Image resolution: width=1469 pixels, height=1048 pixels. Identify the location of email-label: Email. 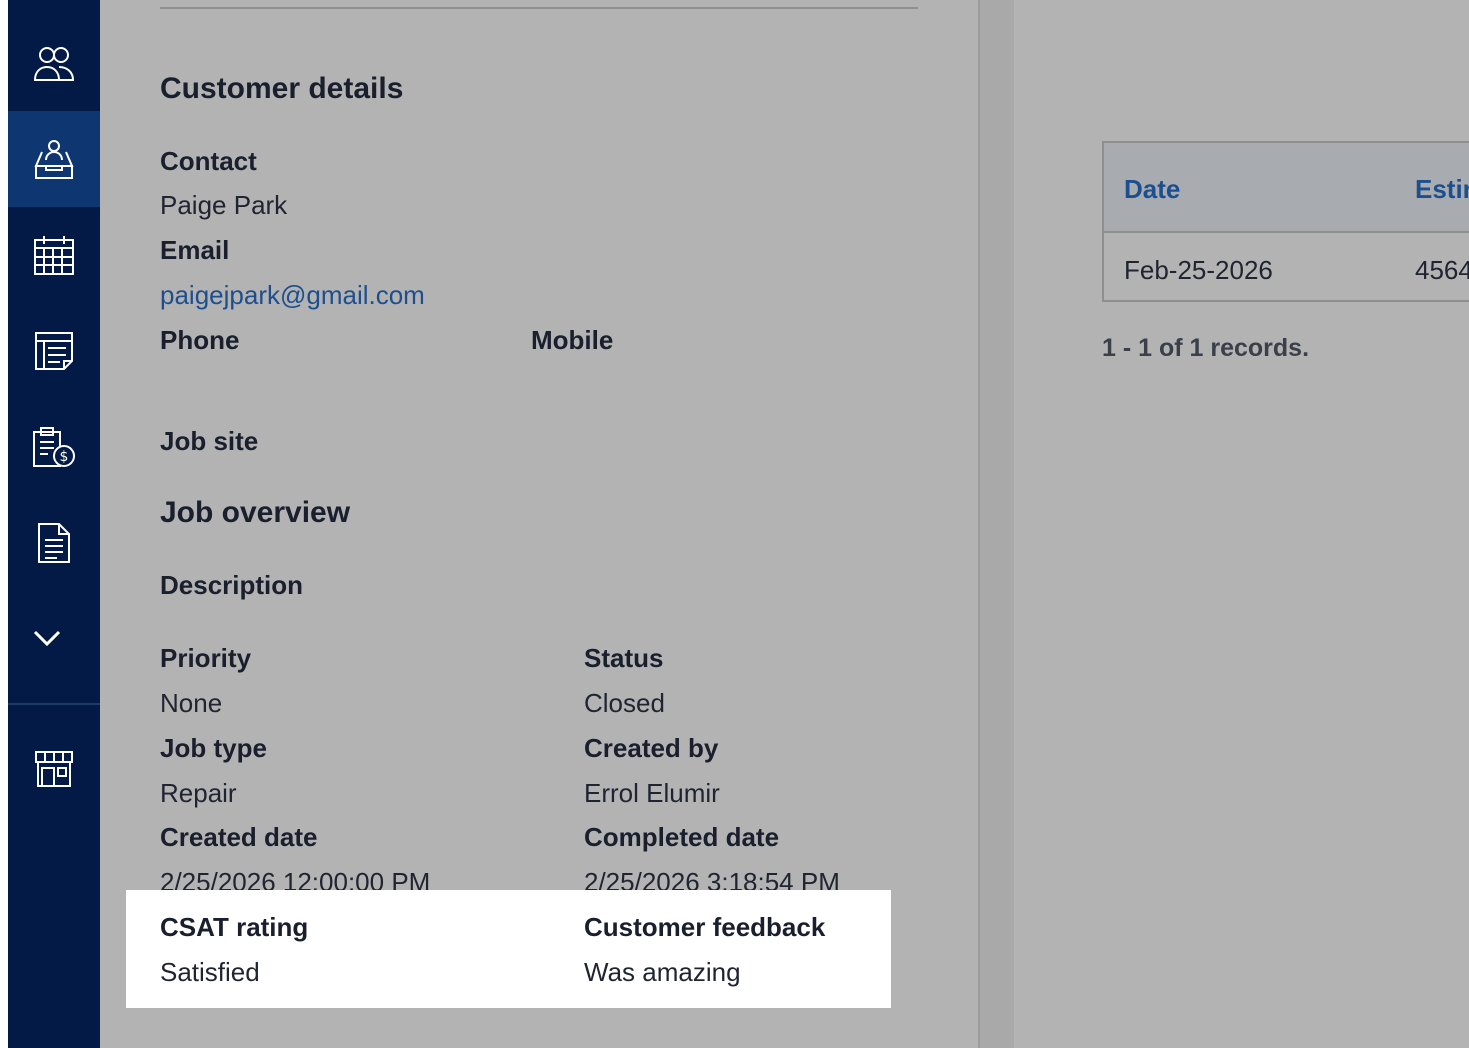
(195, 250).